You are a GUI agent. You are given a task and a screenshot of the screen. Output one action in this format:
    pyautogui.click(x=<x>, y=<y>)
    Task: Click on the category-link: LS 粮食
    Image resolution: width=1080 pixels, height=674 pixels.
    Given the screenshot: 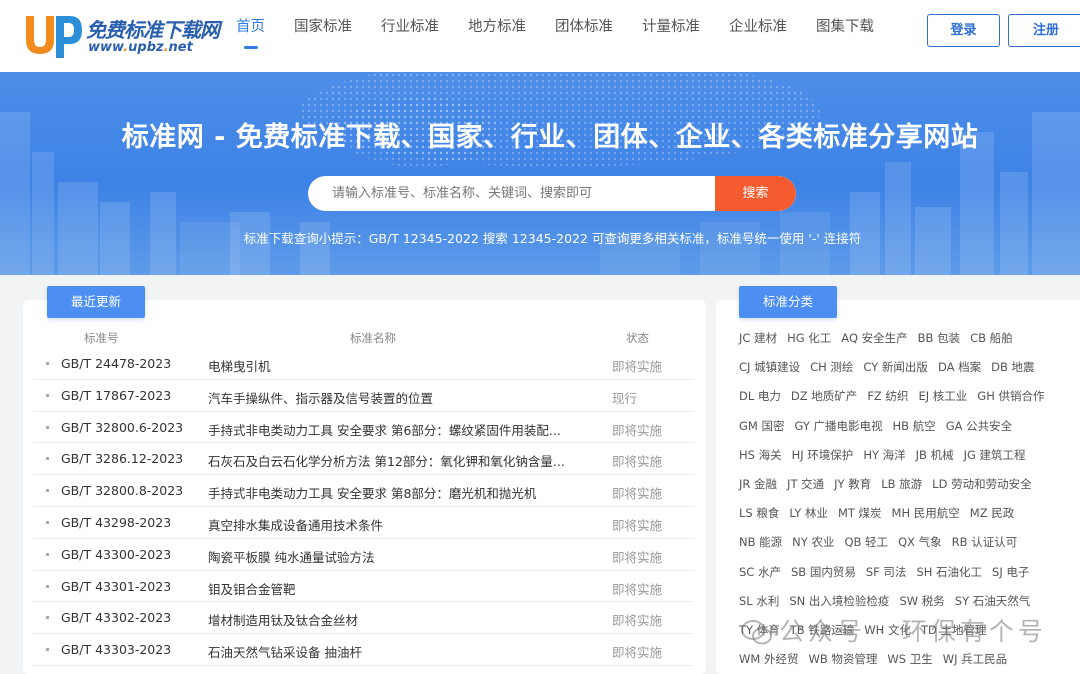 What is the action you would take?
    pyautogui.click(x=759, y=513)
    